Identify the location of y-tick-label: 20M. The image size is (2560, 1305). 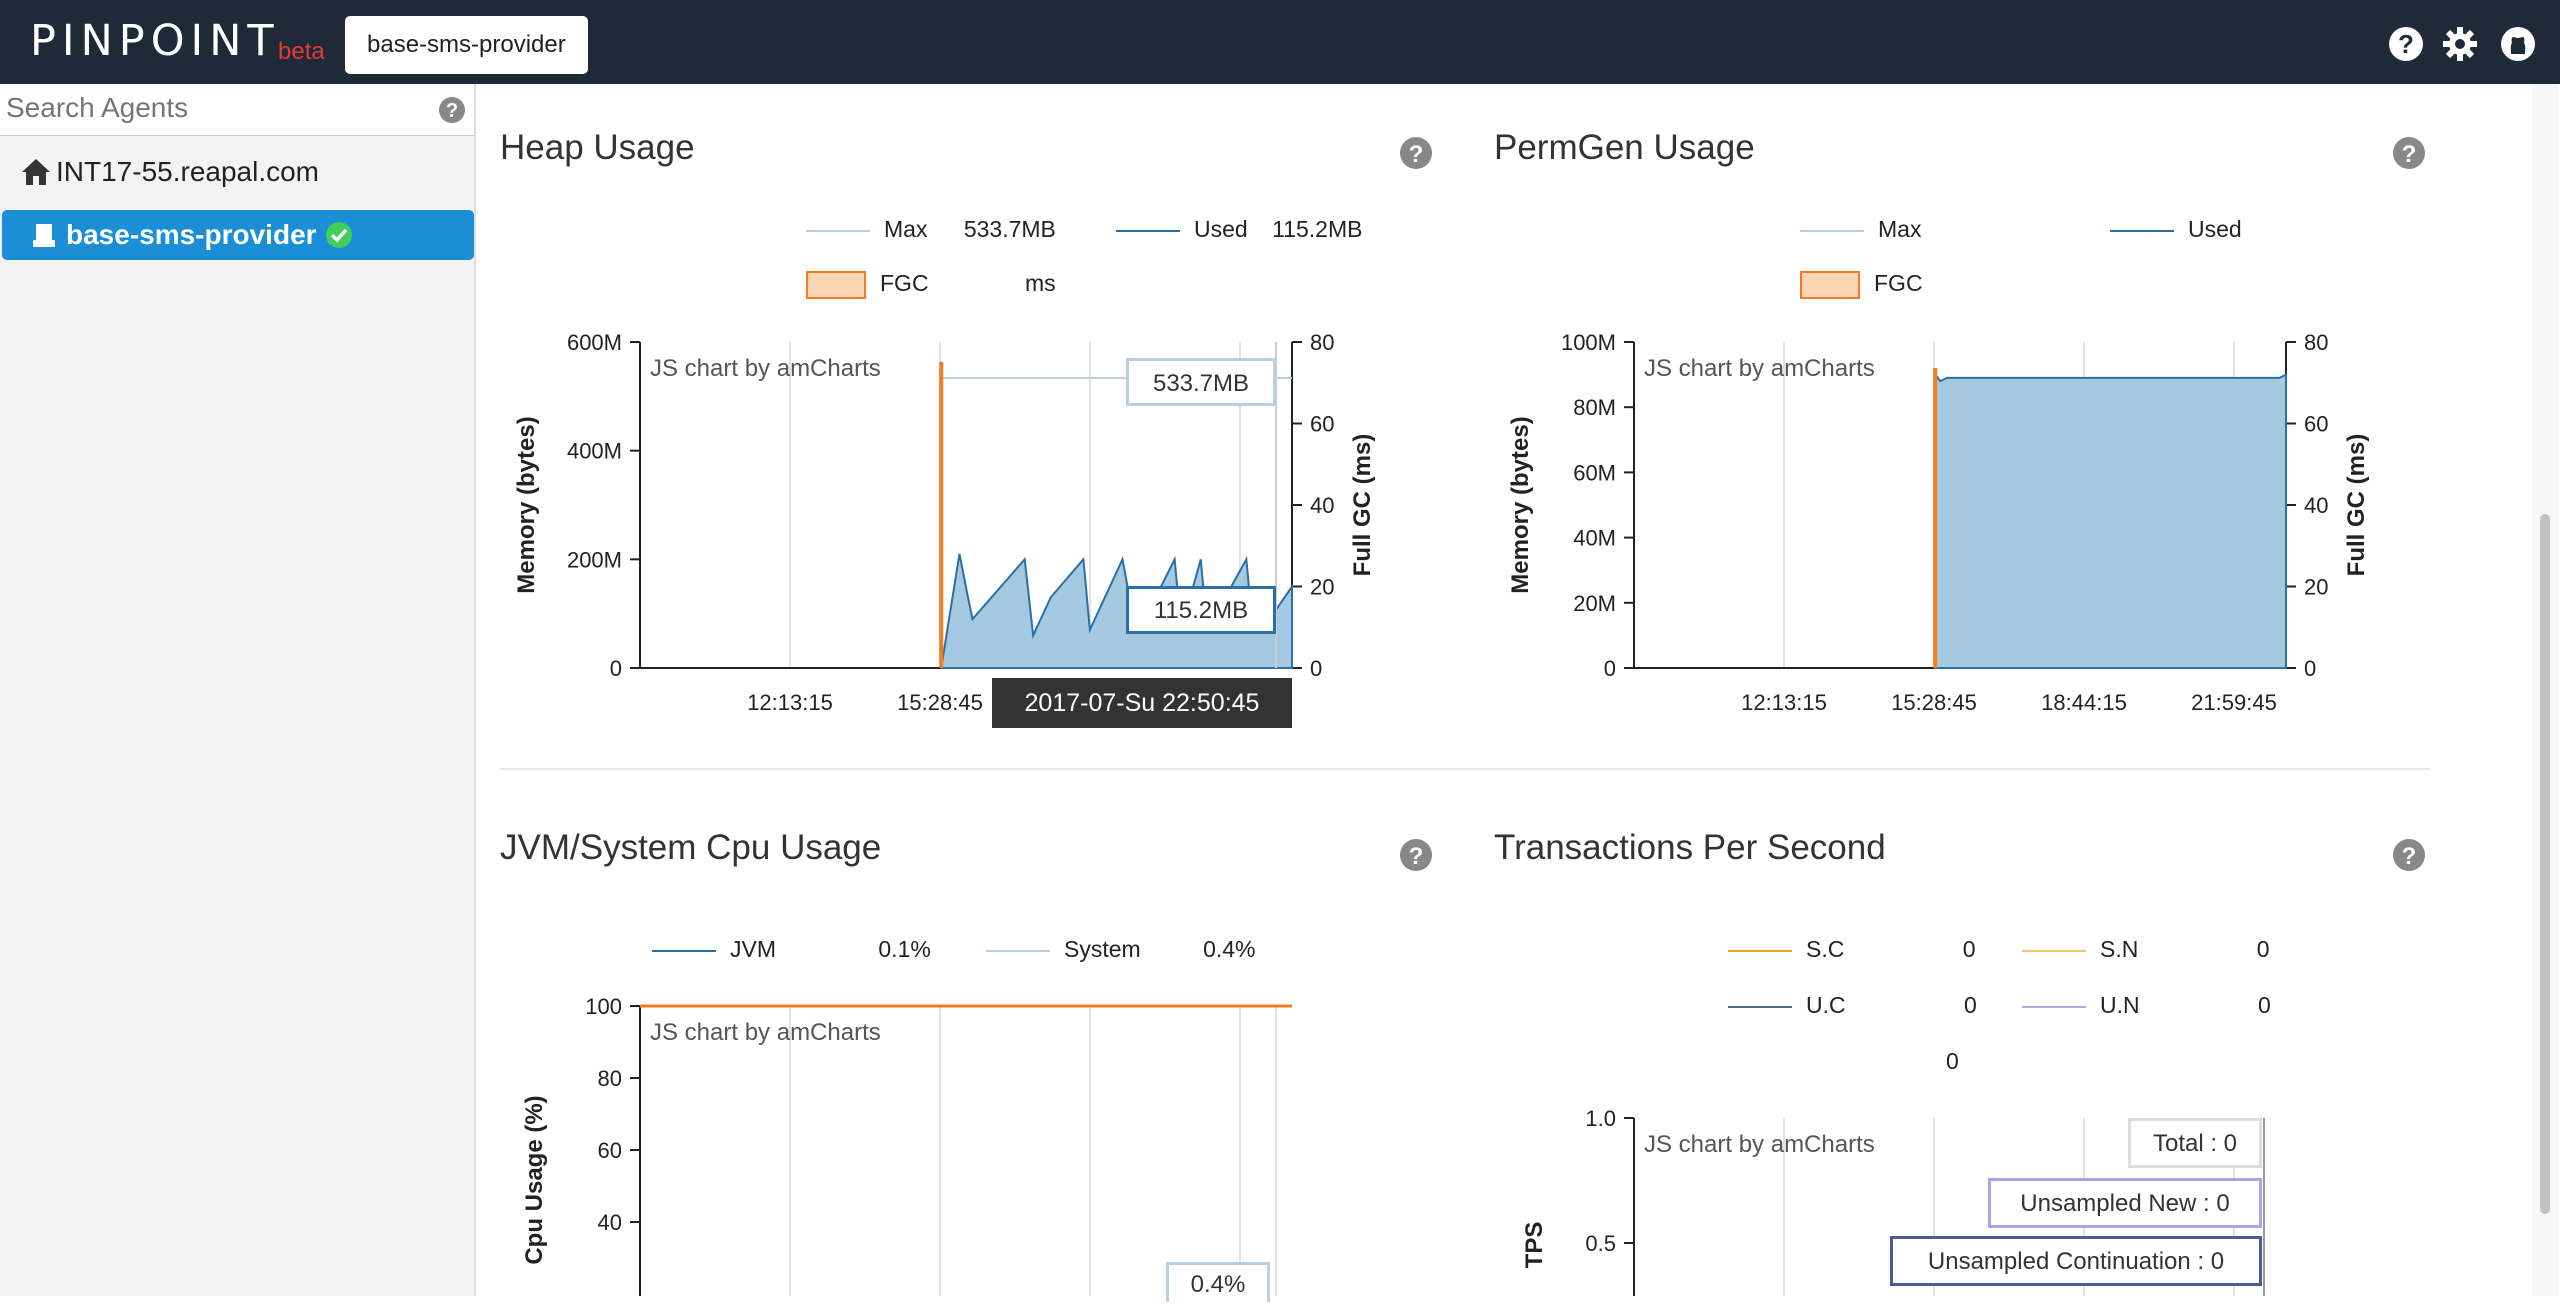
(1594, 603).